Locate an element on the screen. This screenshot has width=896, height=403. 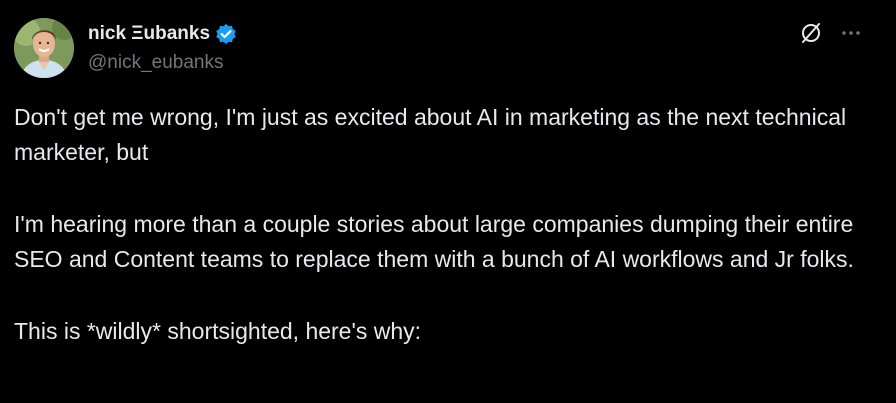
author-handle: @nick_eubanks is located at coordinates (155, 63).